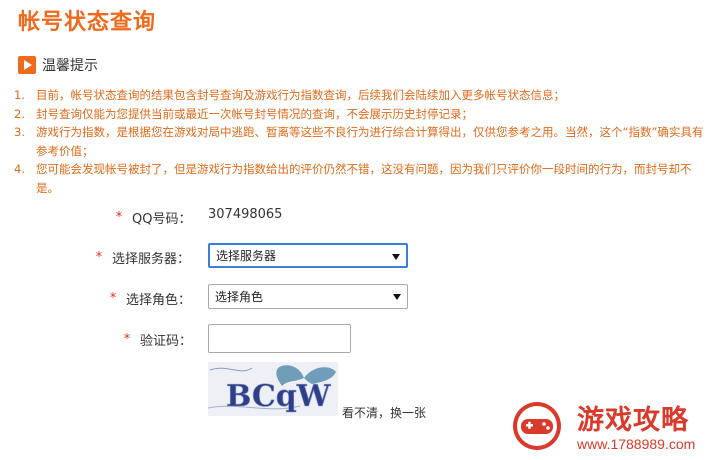 The image size is (709, 460). What do you see at coordinates (254, 113) in the screenshot?
I see `tip-text: 封号查询仅能为您提供当前或最近一次帐号封号情况的查询，不会展示历史封停记录；` at bounding box center [254, 113].